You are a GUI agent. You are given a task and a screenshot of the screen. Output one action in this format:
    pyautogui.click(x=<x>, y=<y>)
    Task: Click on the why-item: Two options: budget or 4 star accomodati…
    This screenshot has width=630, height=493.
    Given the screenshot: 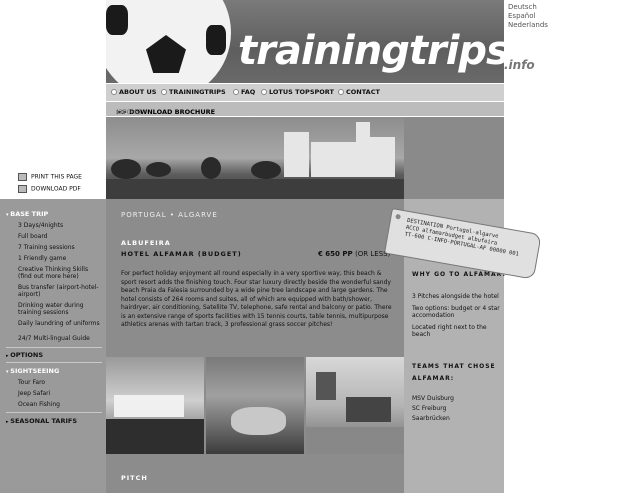 What is the action you would take?
    pyautogui.click(x=456, y=312)
    